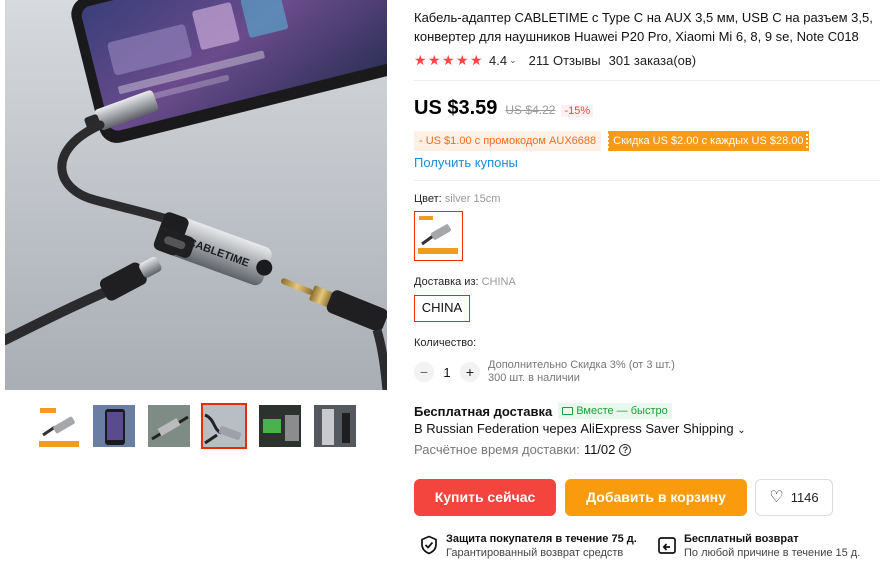 This screenshot has width=886, height=577. What do you see at coordinates (429, 545) in the screenshot?
I see `shield-check-icon` at bounding box center [429, 545].